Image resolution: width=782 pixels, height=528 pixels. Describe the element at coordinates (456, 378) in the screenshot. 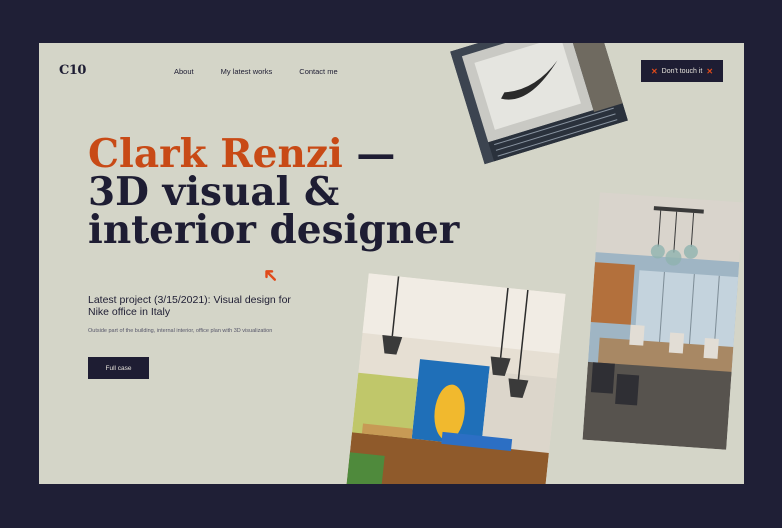

I see `office-interior-photo` at that location.